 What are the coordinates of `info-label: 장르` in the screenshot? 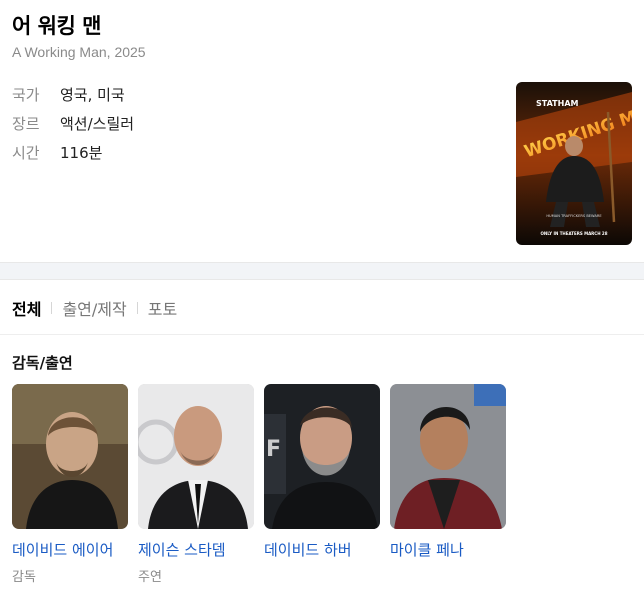 It's located at (26, 123).